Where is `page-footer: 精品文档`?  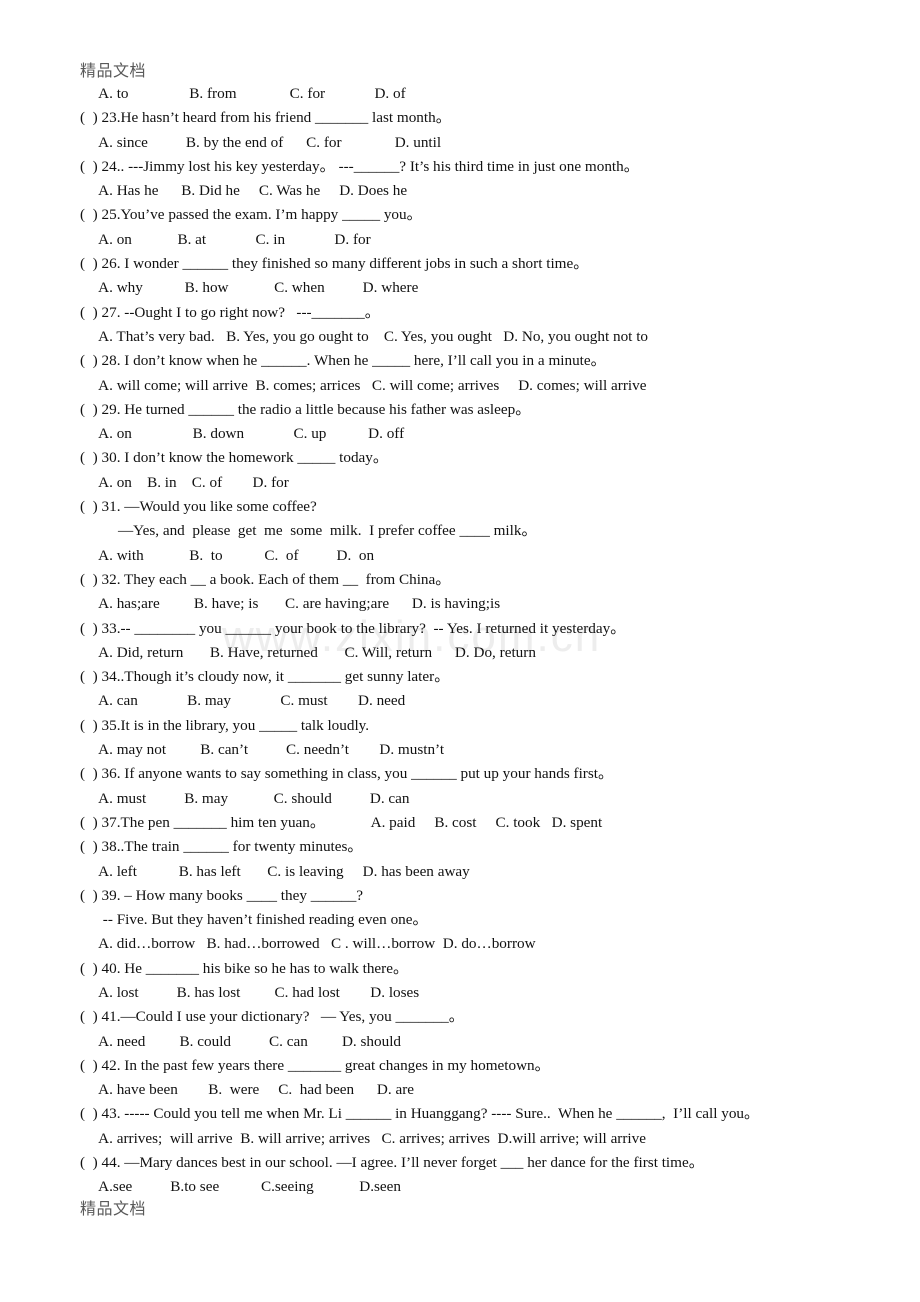
page-footer: 精品文档 is located at coordinates (113, 1209).